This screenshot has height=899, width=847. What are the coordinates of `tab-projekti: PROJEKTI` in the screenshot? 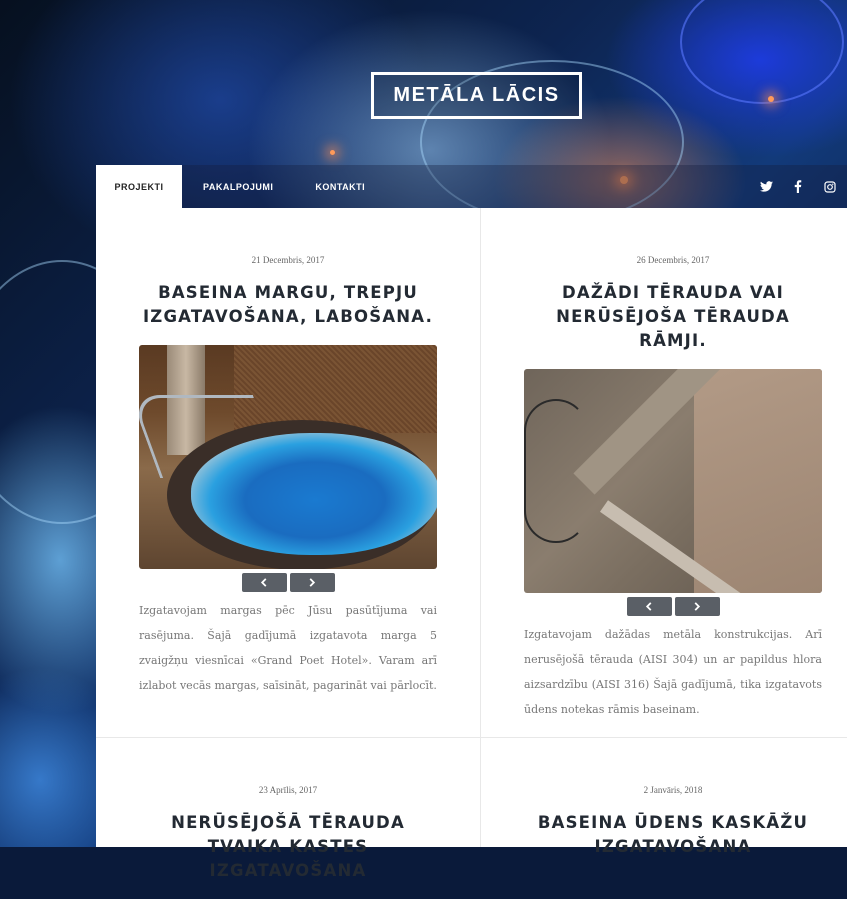 It's located at (139, 186).